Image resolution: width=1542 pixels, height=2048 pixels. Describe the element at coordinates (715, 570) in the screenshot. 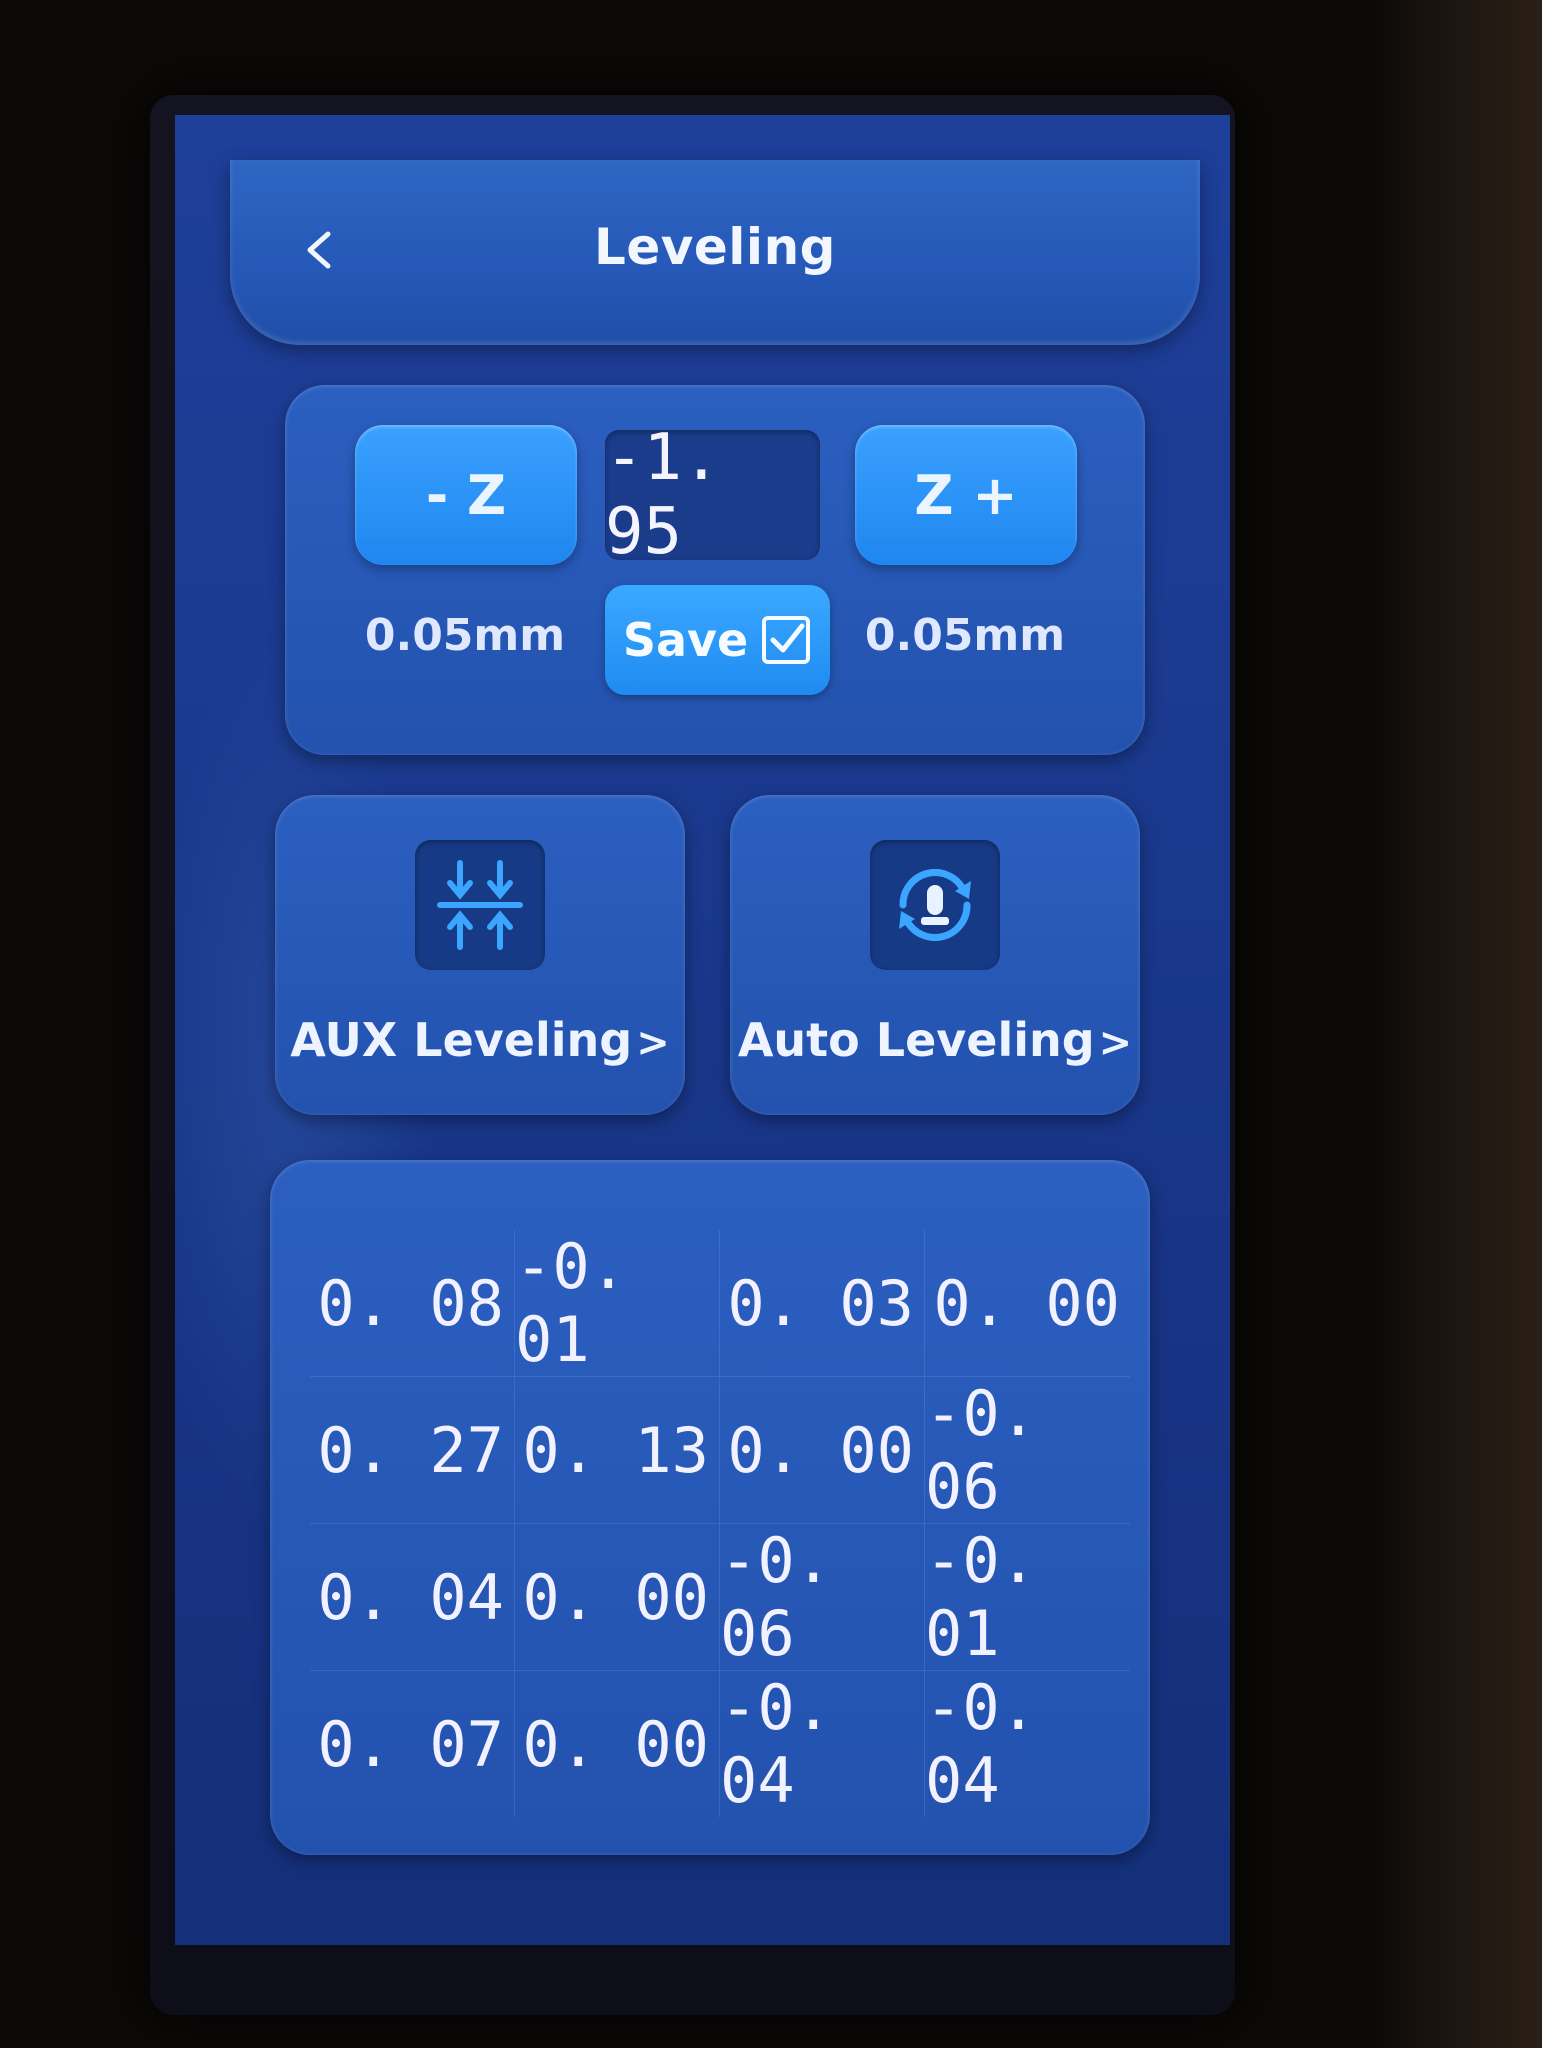

I see `z-offset-panel: - Z -1. 95 Z + 0.05mm Save 0.05mm` at that location.